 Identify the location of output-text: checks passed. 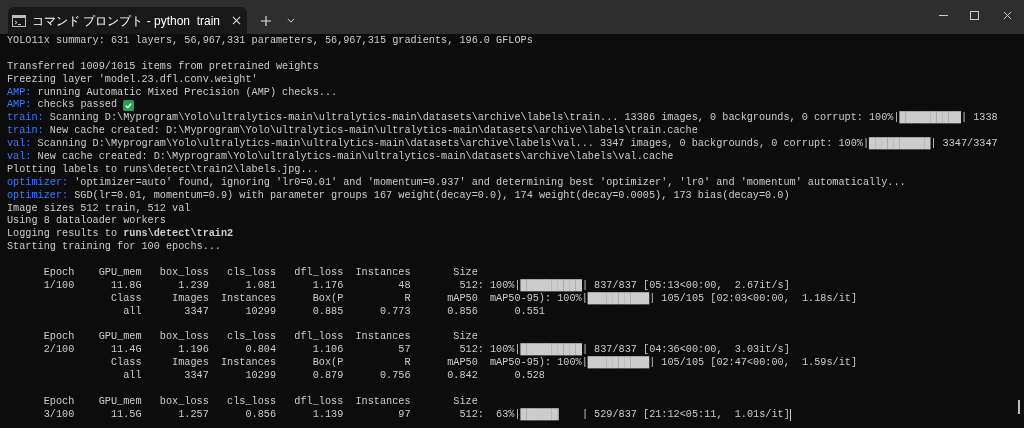
(77, 105).